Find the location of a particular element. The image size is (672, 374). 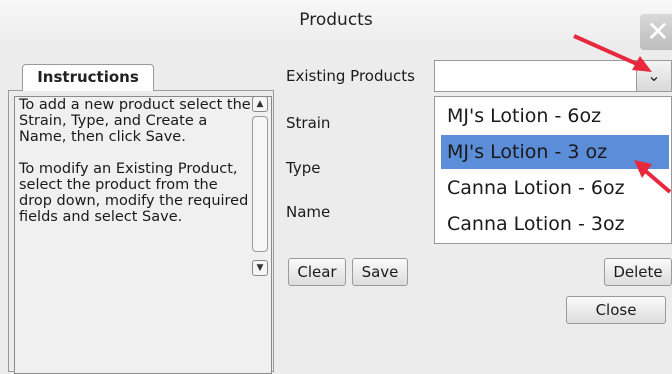

strain-label: Strain is located at coordinates (308, 123).